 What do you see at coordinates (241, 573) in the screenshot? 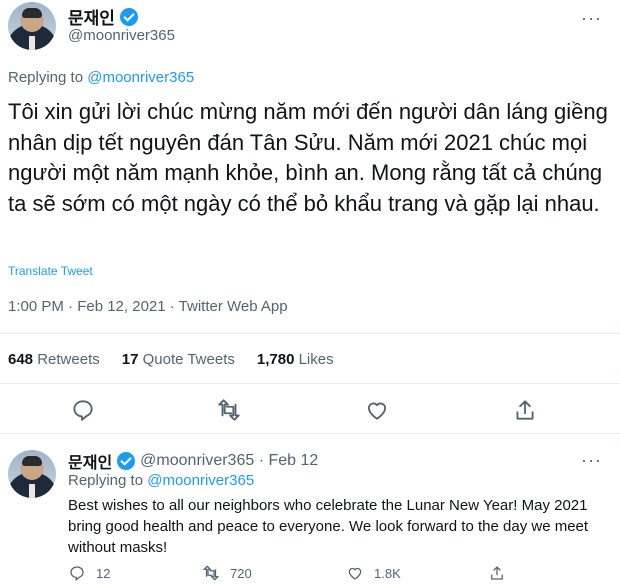
I see `retweet-count: 720` at bounding box center [241, 573].